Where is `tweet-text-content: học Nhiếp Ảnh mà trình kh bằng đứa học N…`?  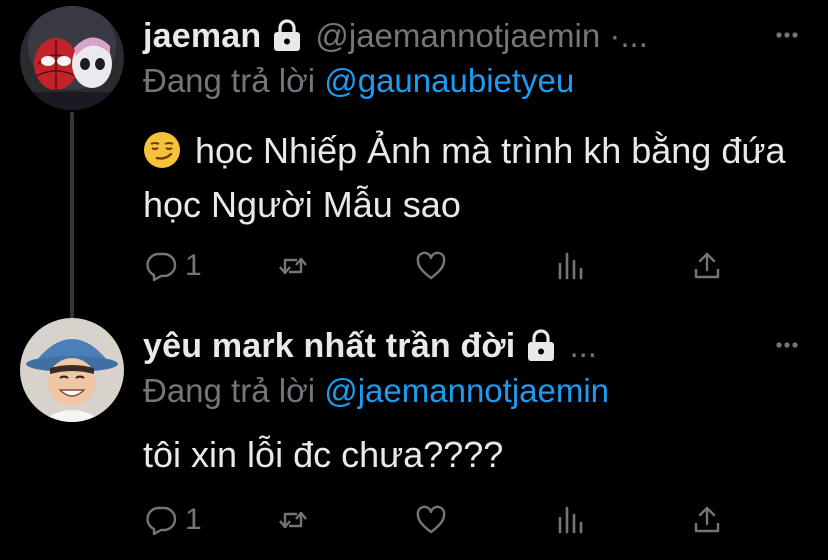 tweet-text-content: học Nhiếp Ảnh mà trình kh bằng đứa học N… is located at coordinates (464, 177).